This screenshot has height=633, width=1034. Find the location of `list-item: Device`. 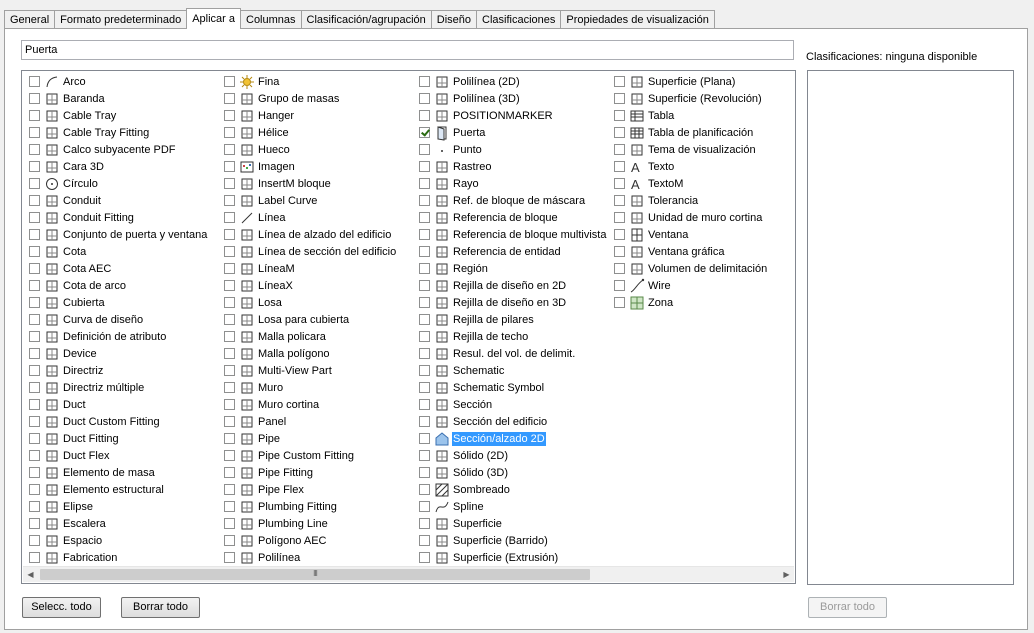

list-item: Device is located at coordinates (61, 353).